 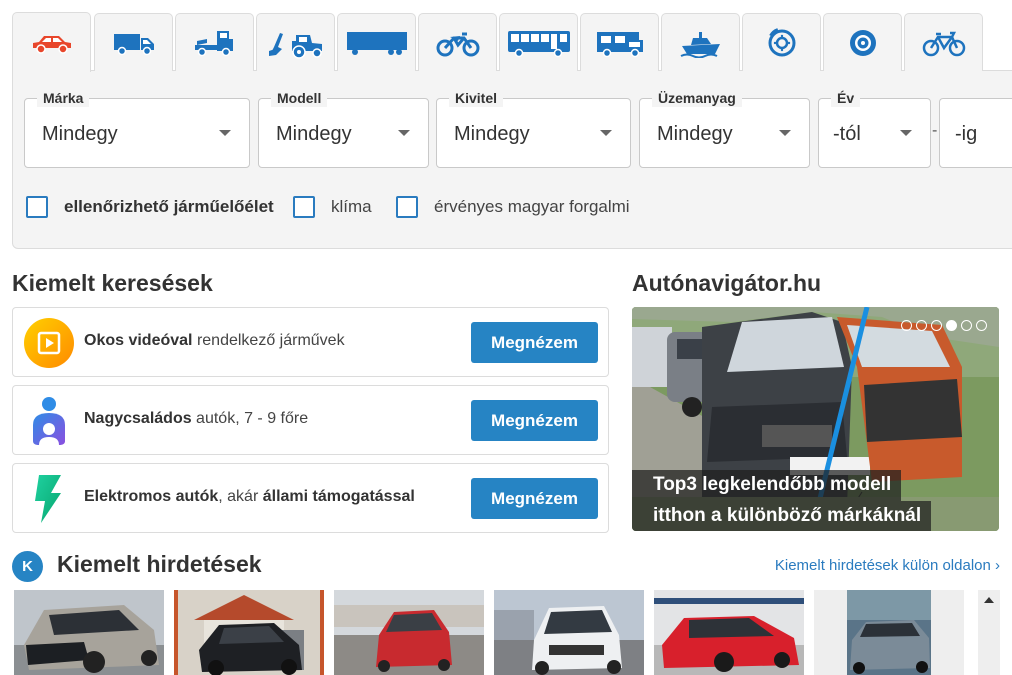 I want to click on bus-icon, so click(x=538, y=43).